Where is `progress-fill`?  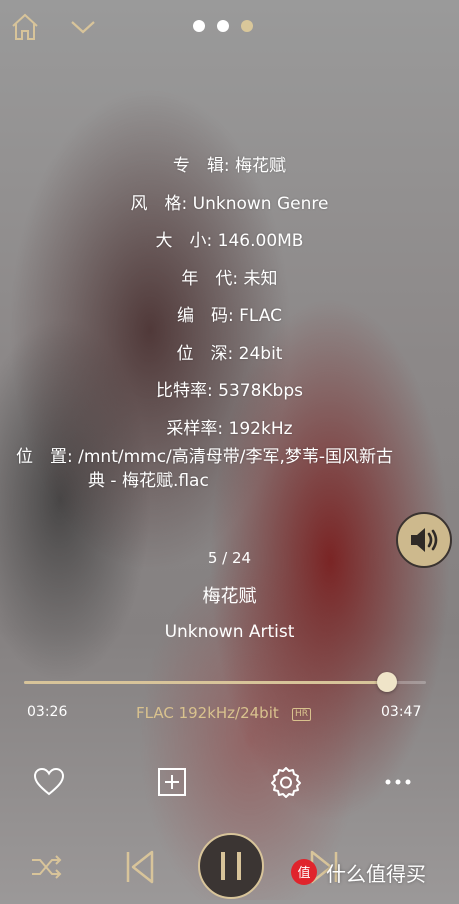 progress-fill is located at coordinates (205, 682).